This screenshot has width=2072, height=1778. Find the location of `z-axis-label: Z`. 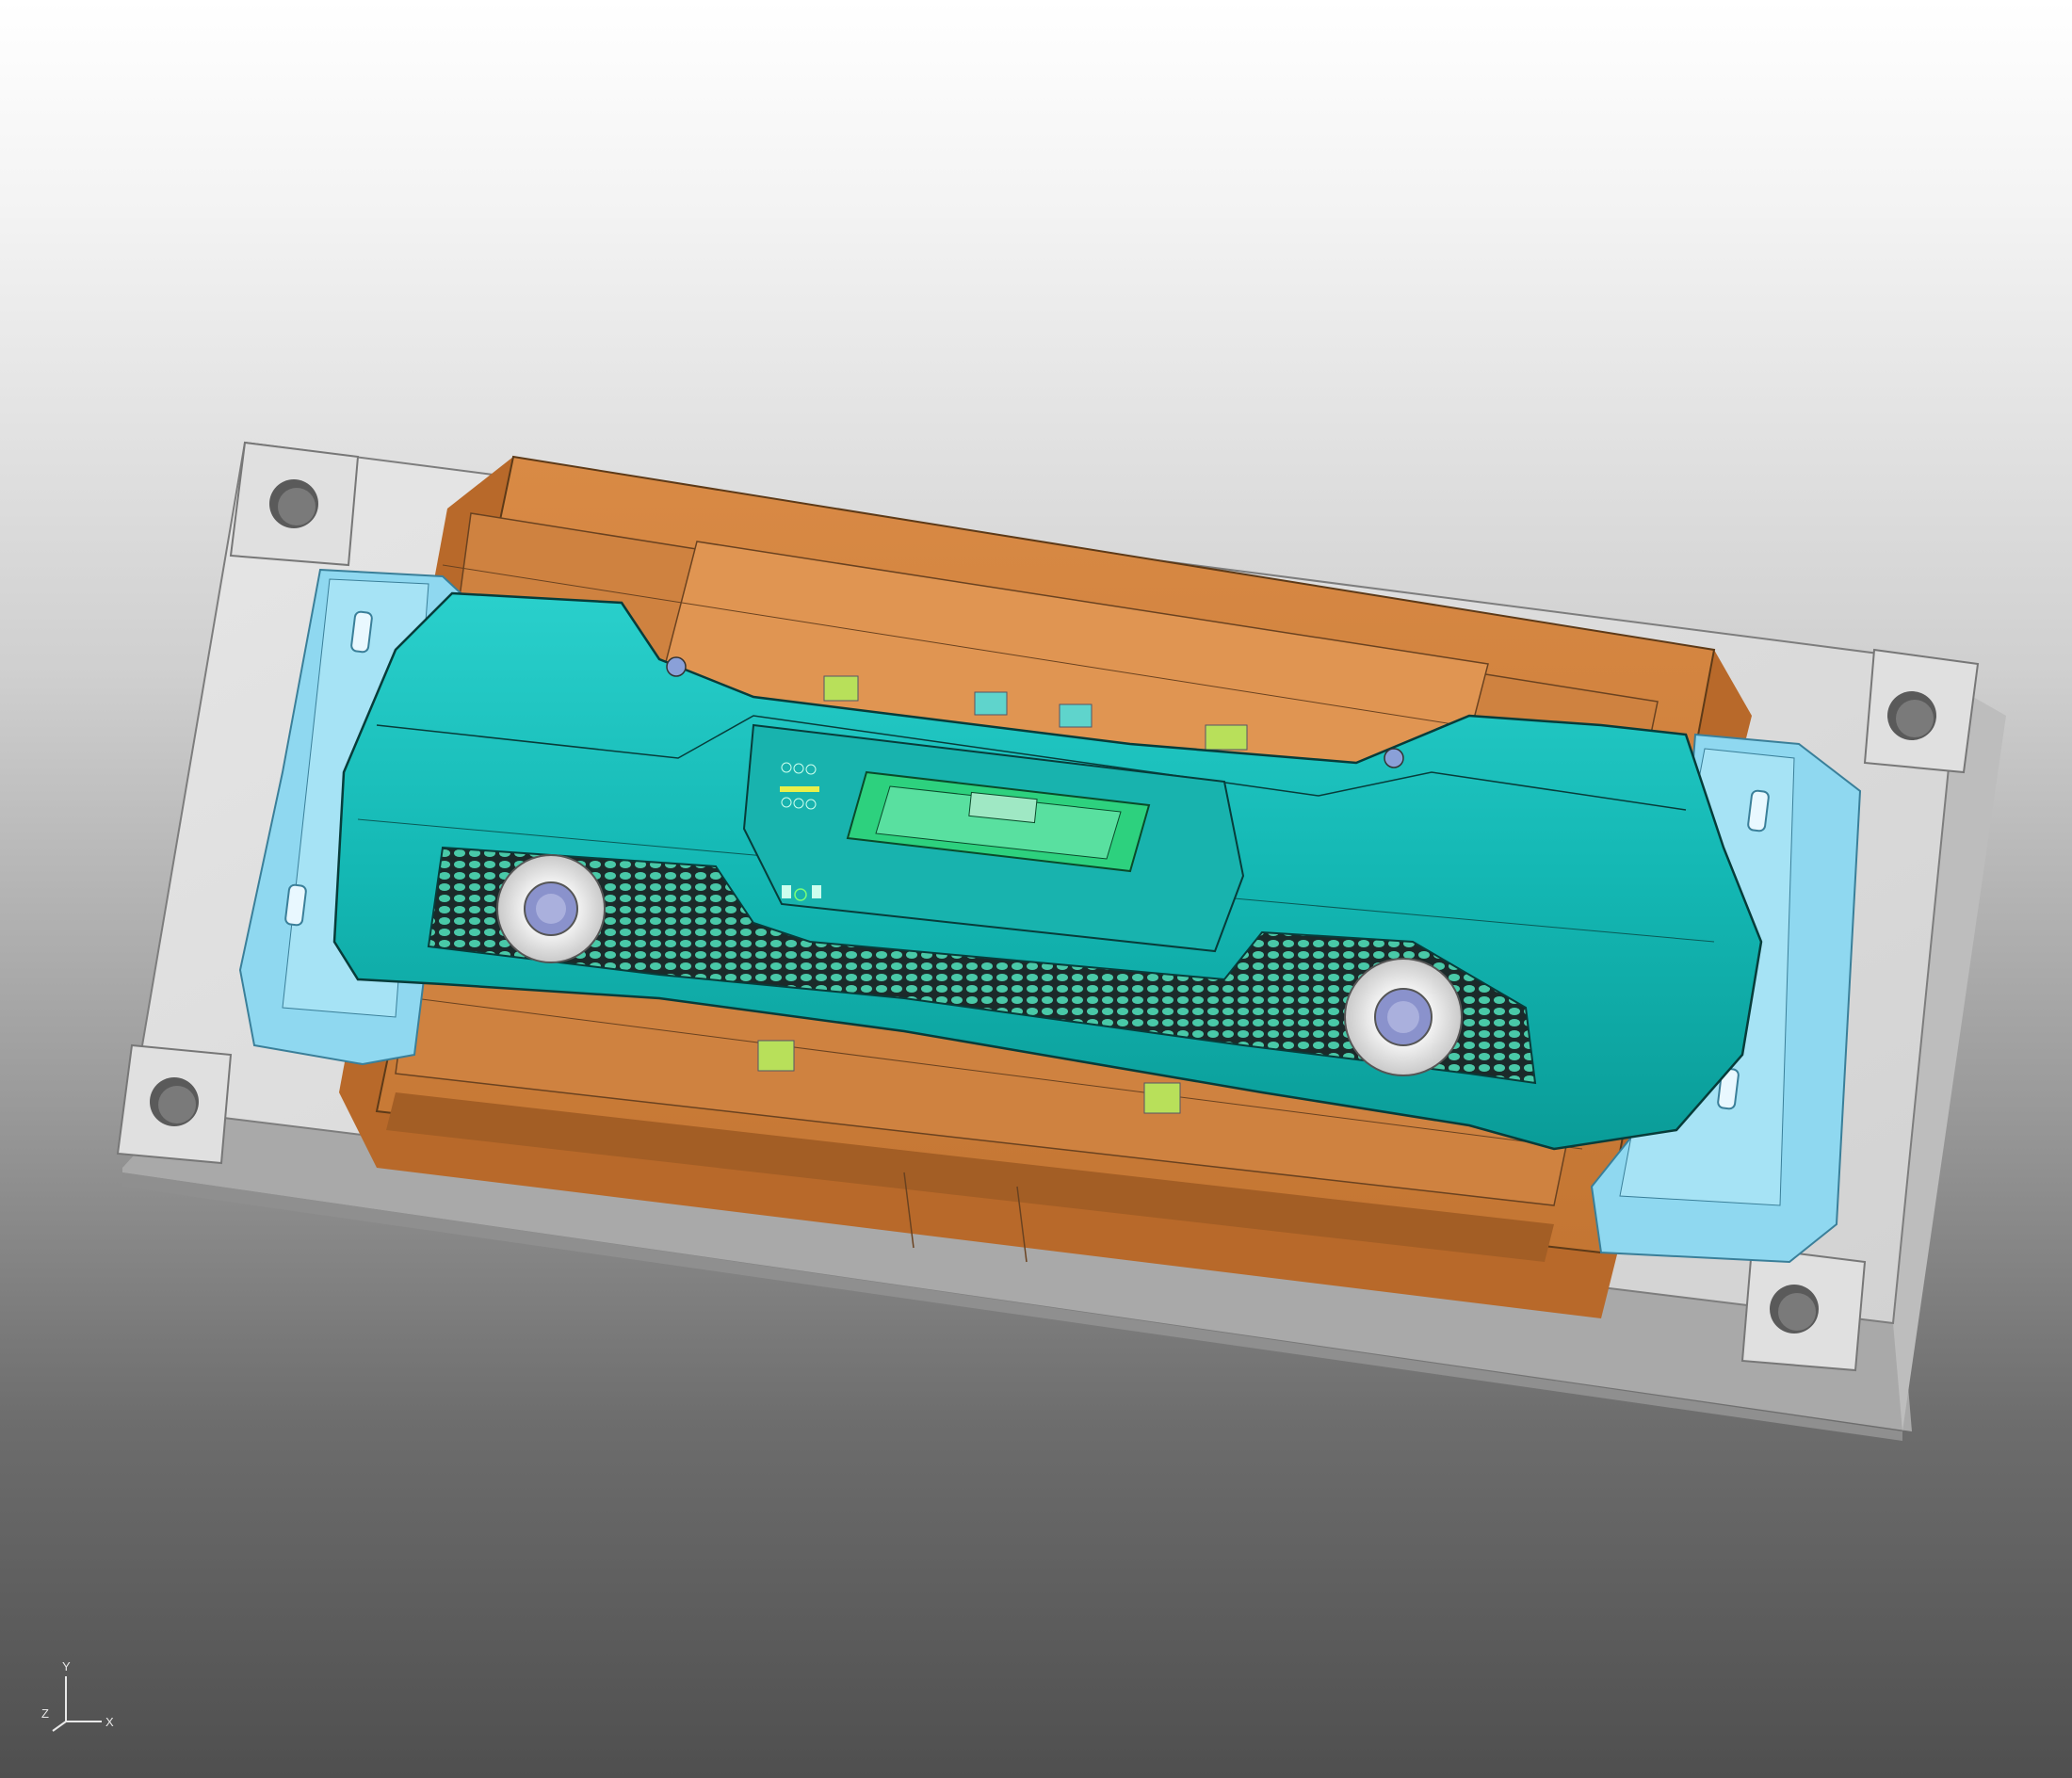

z-axis-label: Z is located at coordinates (45, 1713).